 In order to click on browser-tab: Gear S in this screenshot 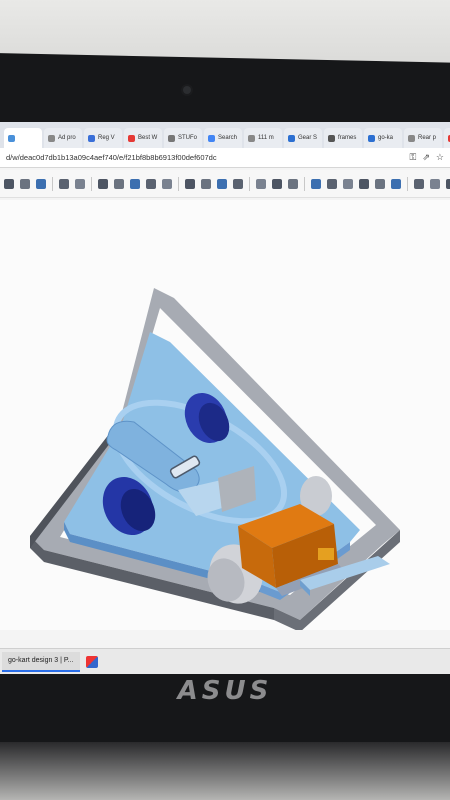, I will do `click(303, 138)`.